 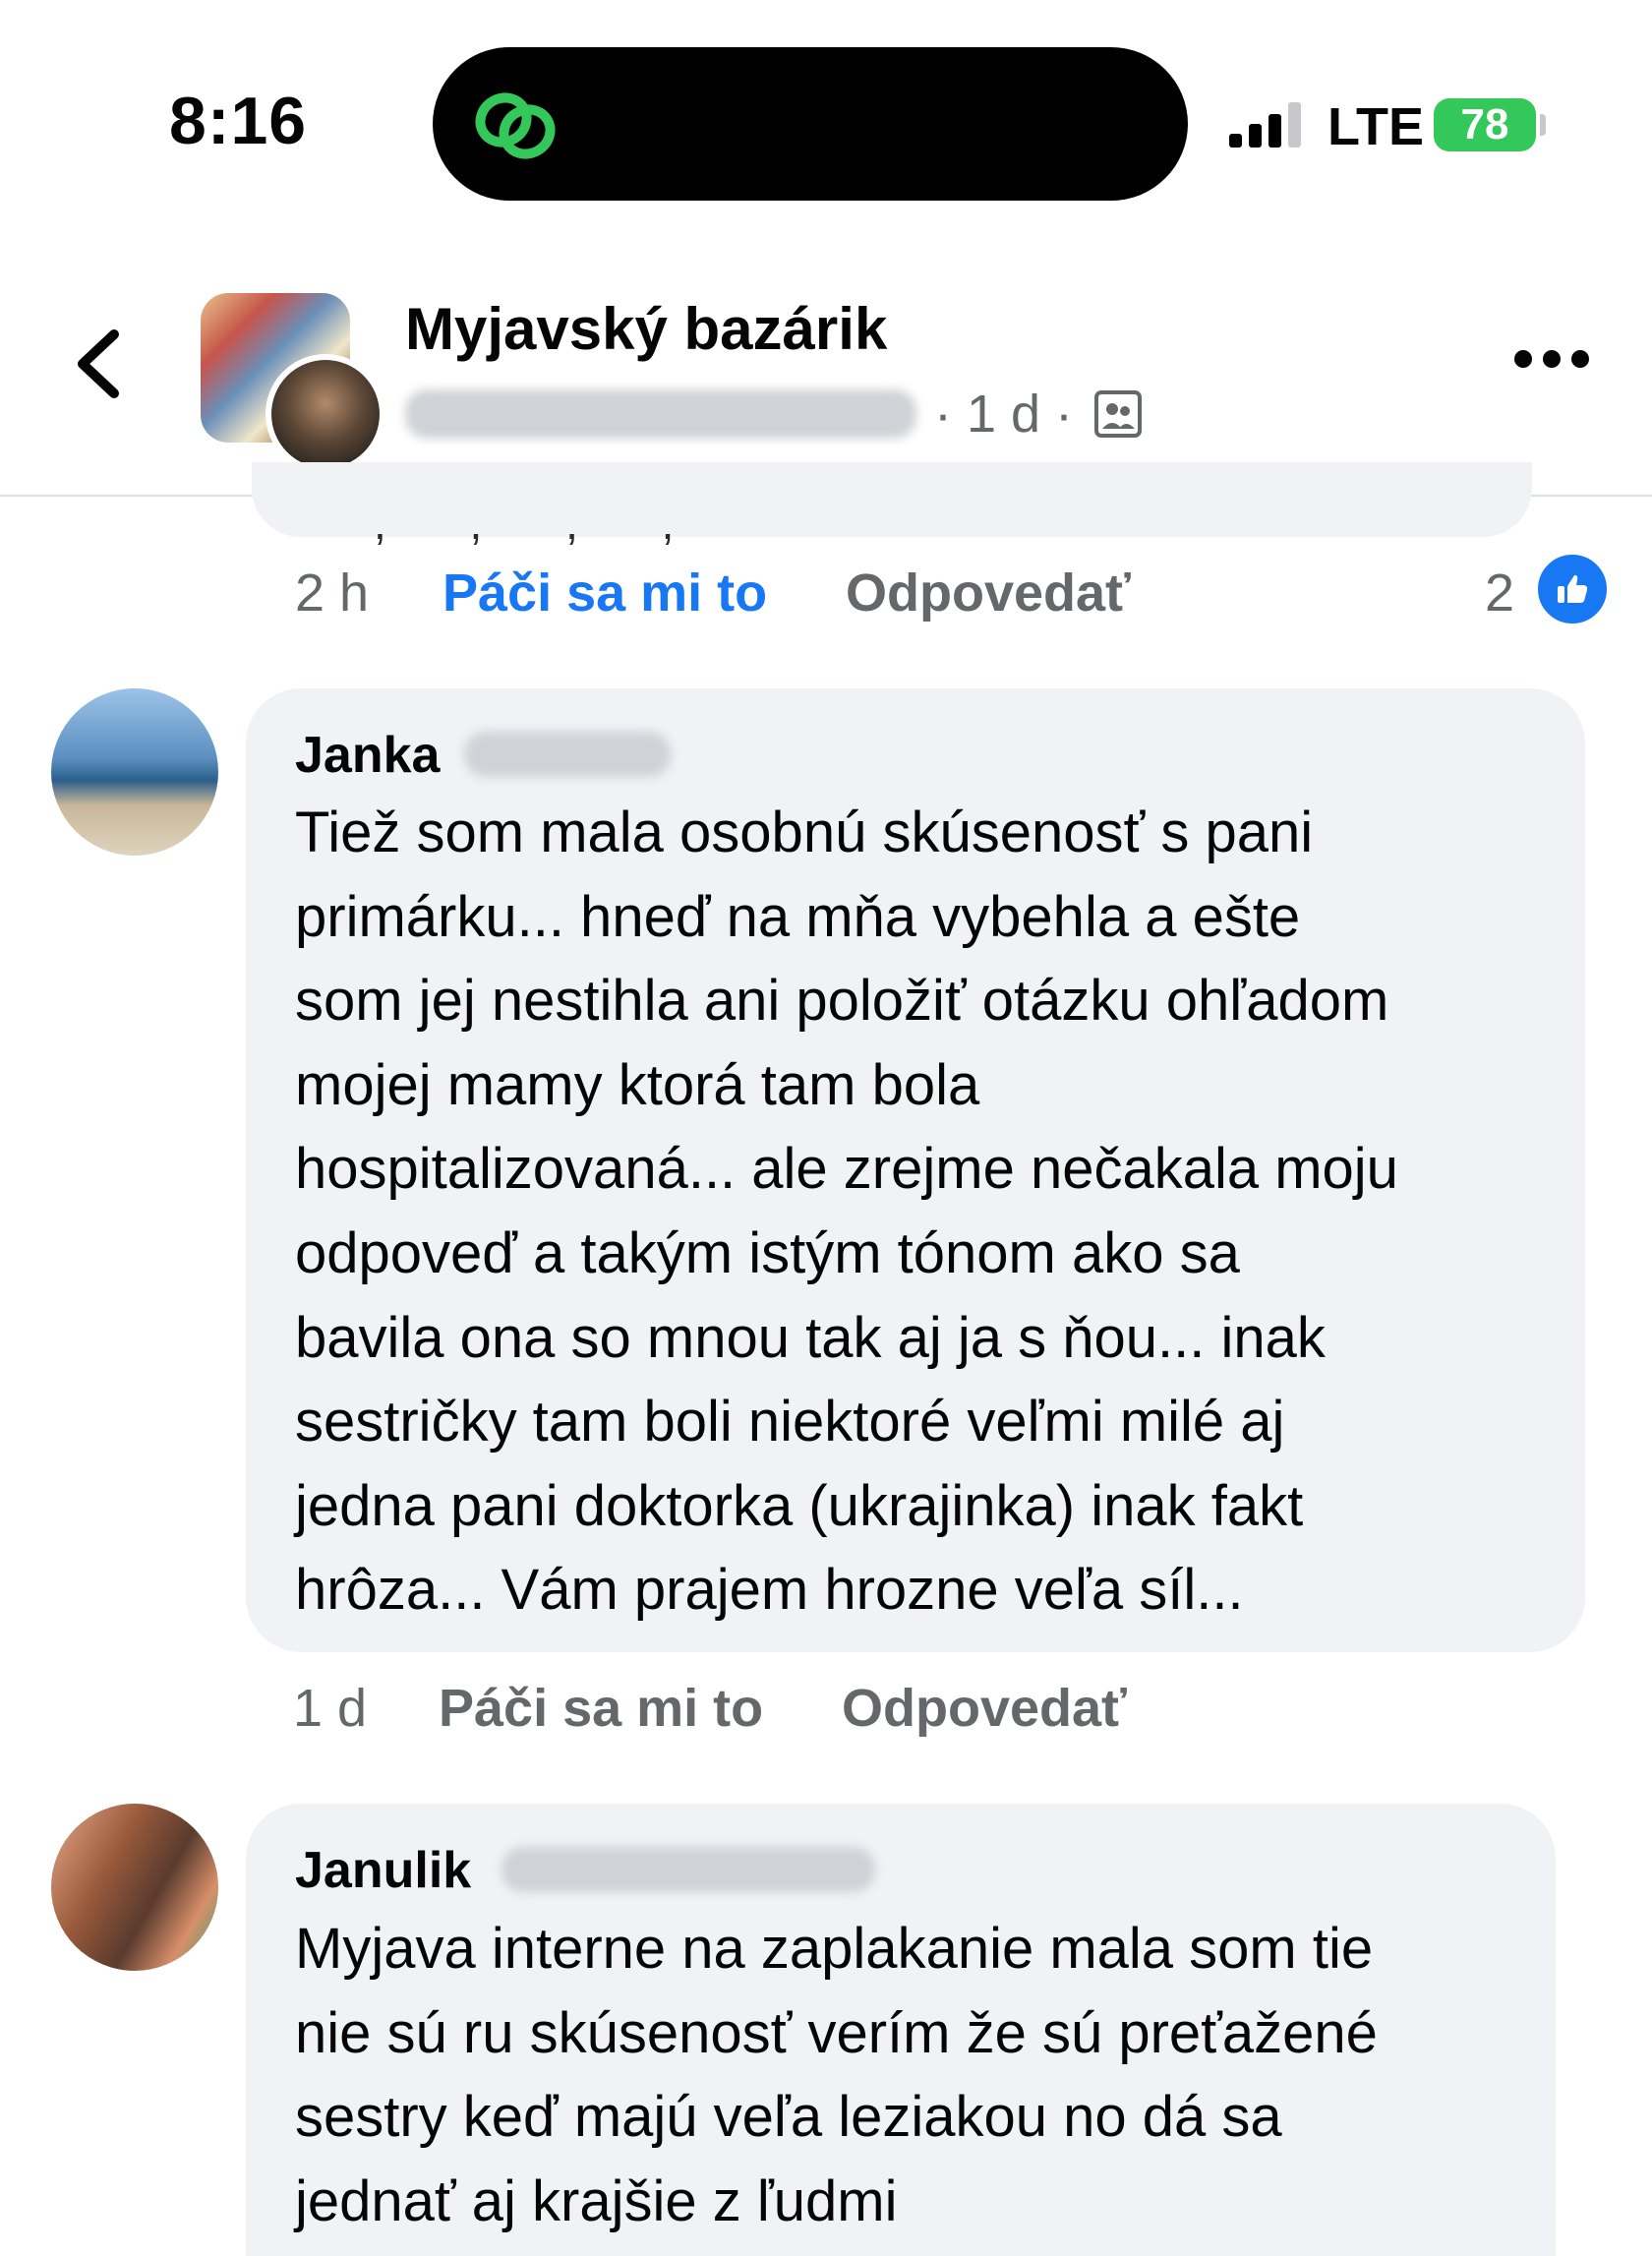 I want to click on post-age: · 1 d ·, so click(x=1004, y=414).